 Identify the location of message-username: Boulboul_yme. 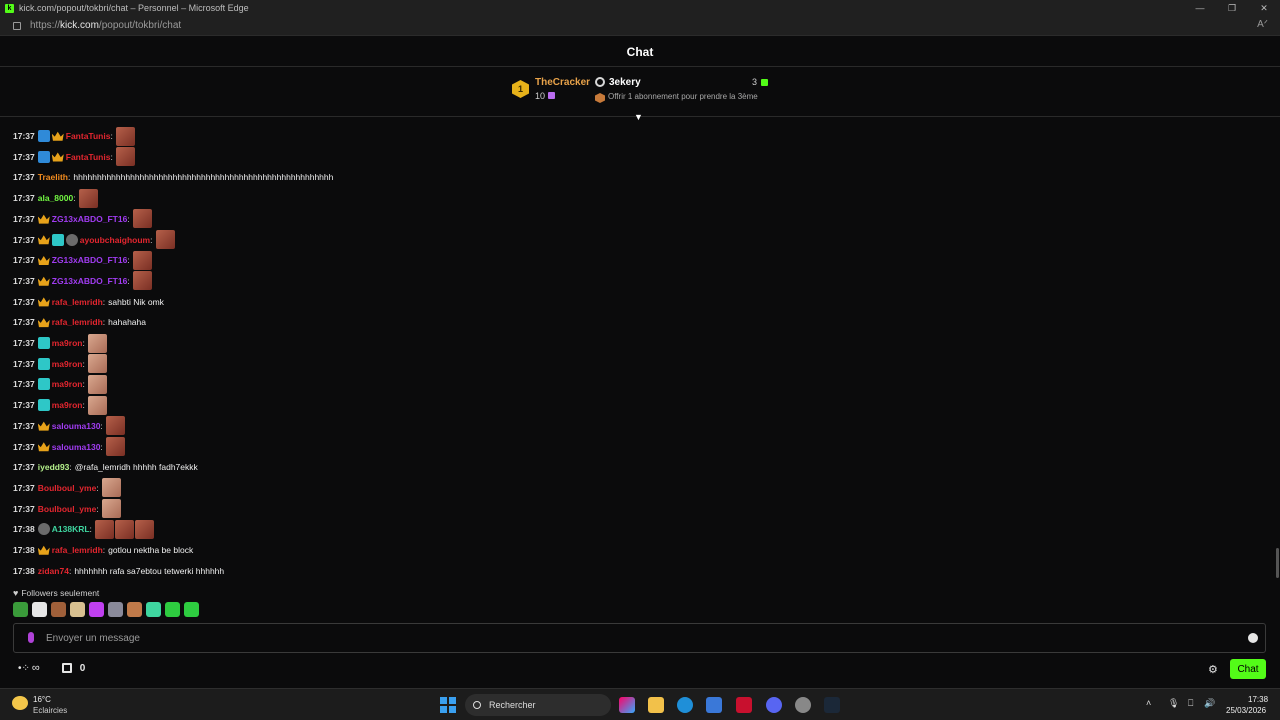
(67, 488).